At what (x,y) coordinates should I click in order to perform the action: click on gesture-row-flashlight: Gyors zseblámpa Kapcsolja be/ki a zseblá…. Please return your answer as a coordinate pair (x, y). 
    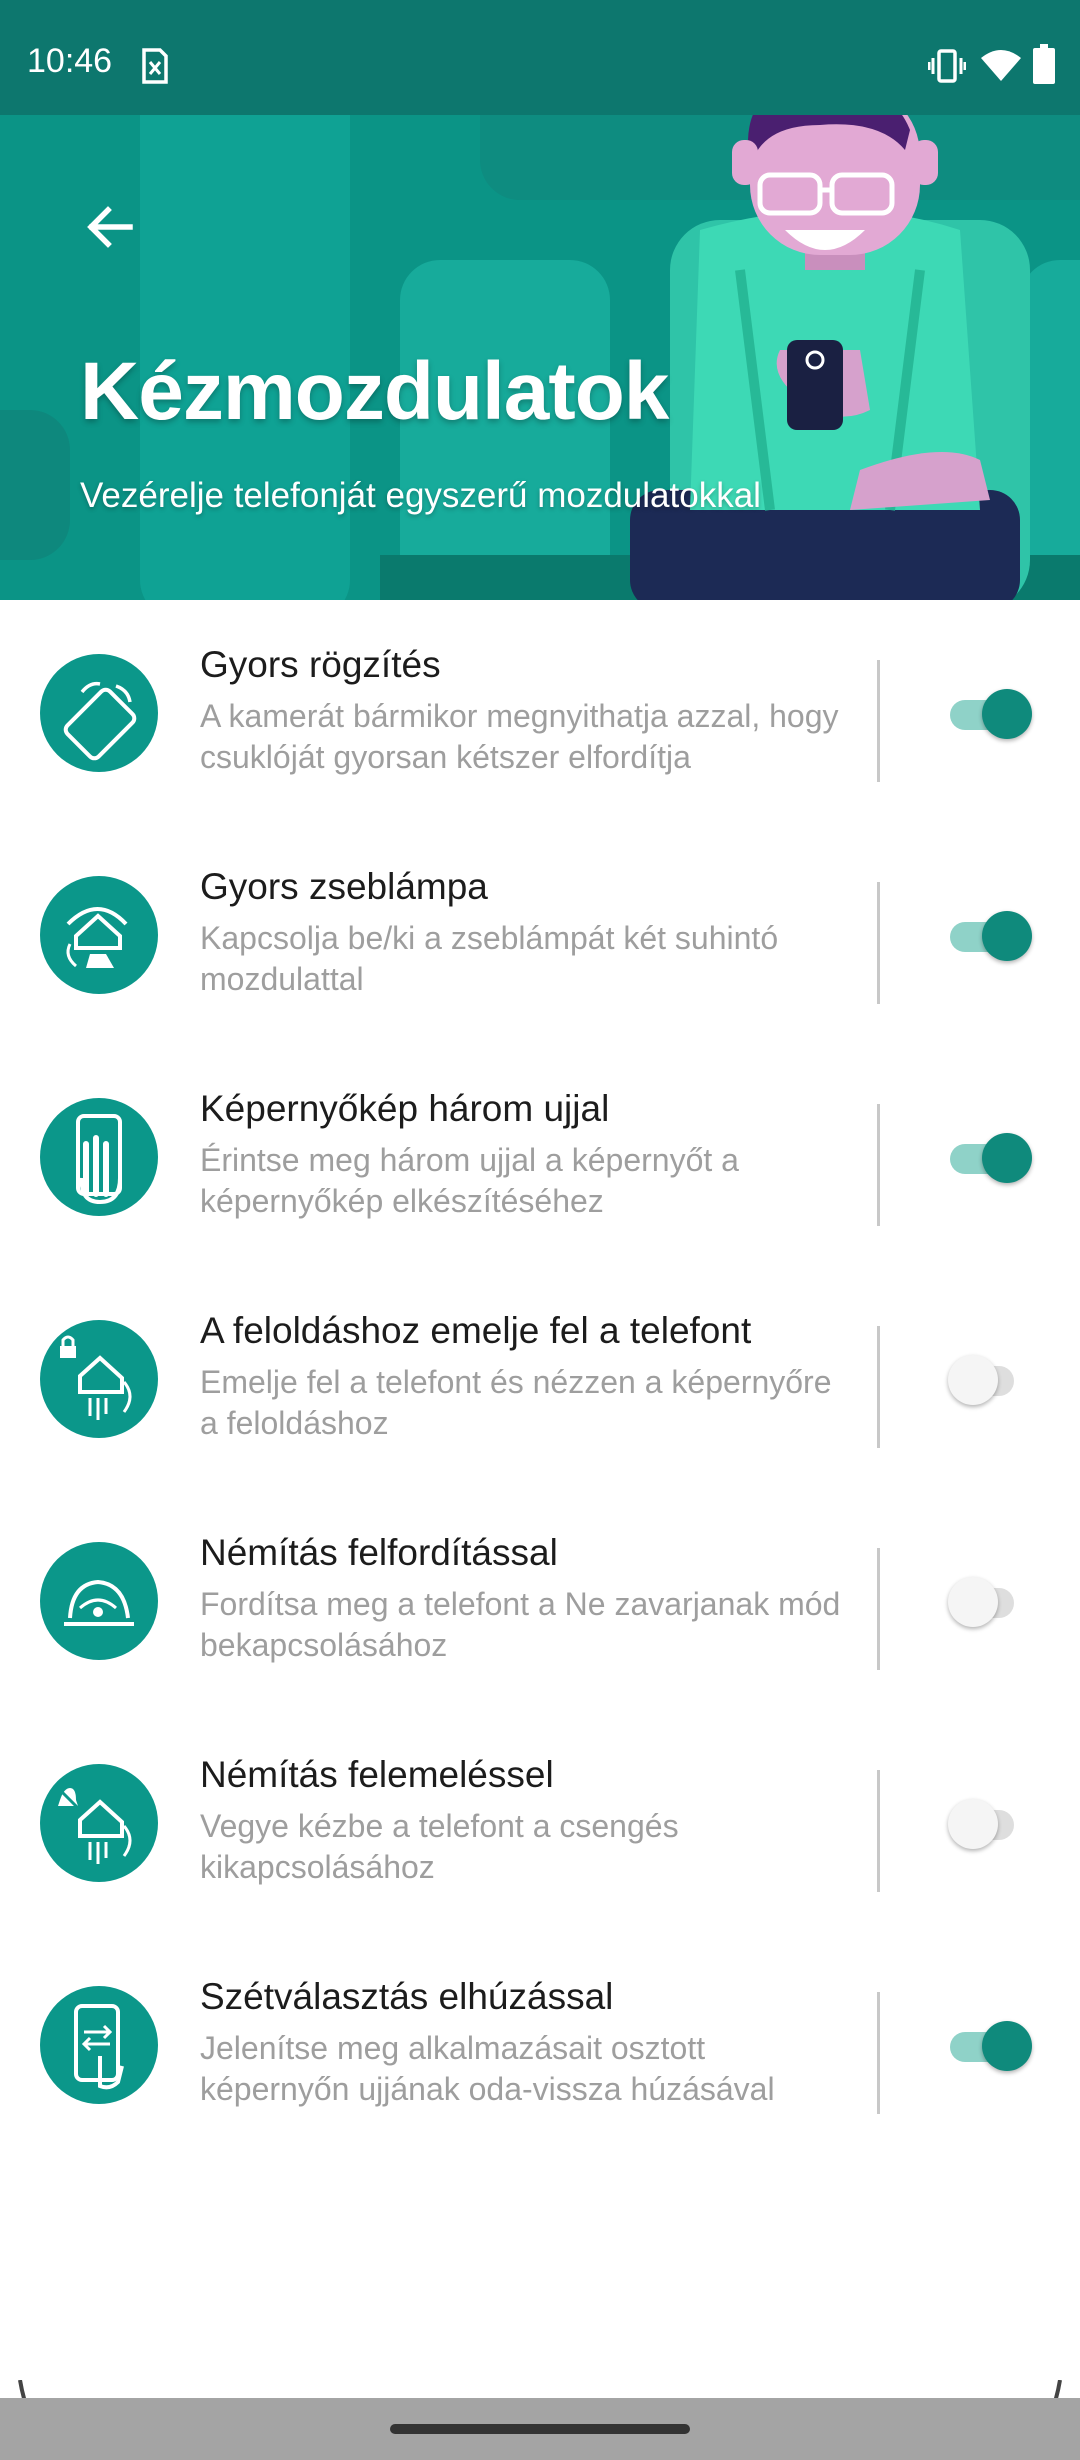
    Looking at the image, I should click on (540, 922).